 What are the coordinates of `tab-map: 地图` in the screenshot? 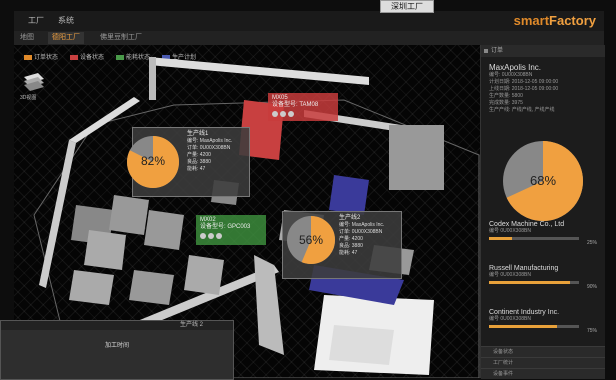 It's located at (27, 38).